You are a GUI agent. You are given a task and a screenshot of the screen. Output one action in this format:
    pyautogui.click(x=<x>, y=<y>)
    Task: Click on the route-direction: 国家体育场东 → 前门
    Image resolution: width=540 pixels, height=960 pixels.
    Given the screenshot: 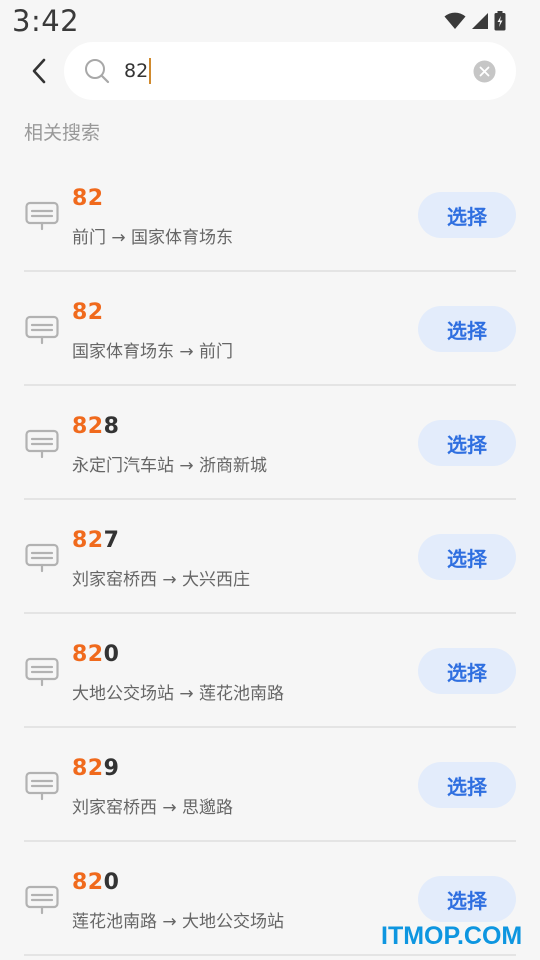 What is the action you would take?
    pyautogui.click(x=153, y=352)
    